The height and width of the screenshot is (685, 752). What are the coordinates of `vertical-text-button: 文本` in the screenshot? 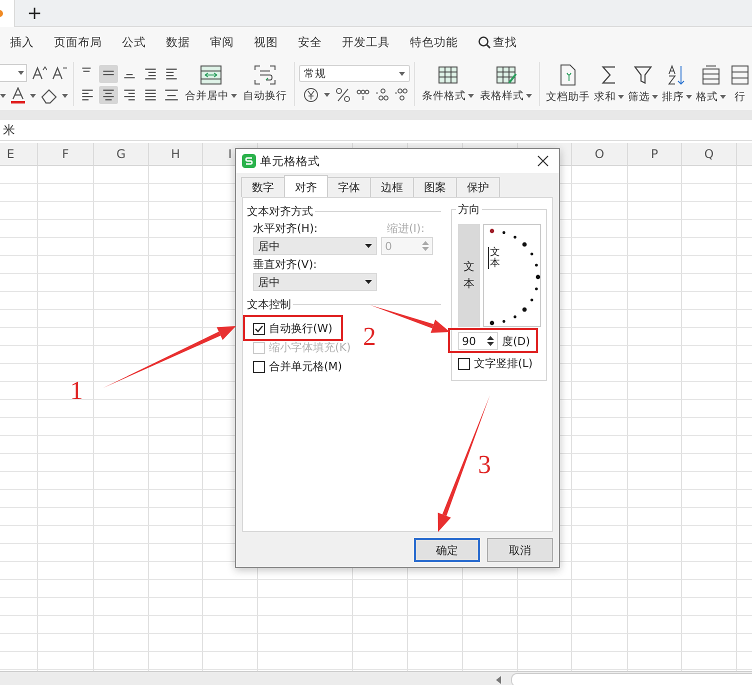 It's located at (469, 275).